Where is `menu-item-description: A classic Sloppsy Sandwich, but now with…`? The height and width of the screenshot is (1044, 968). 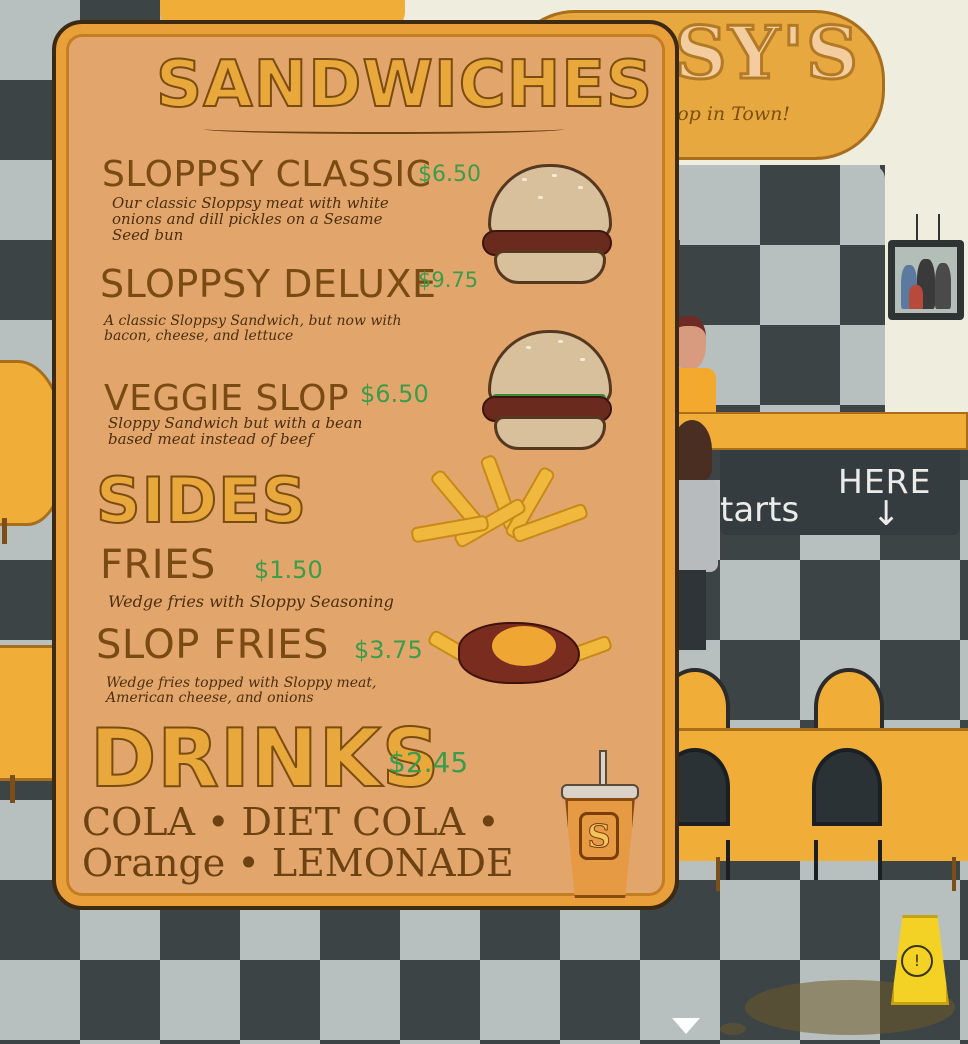
menu-item-description: A classic Sloppsy Sandwich, but now with… is located at coordinates (253, 328).